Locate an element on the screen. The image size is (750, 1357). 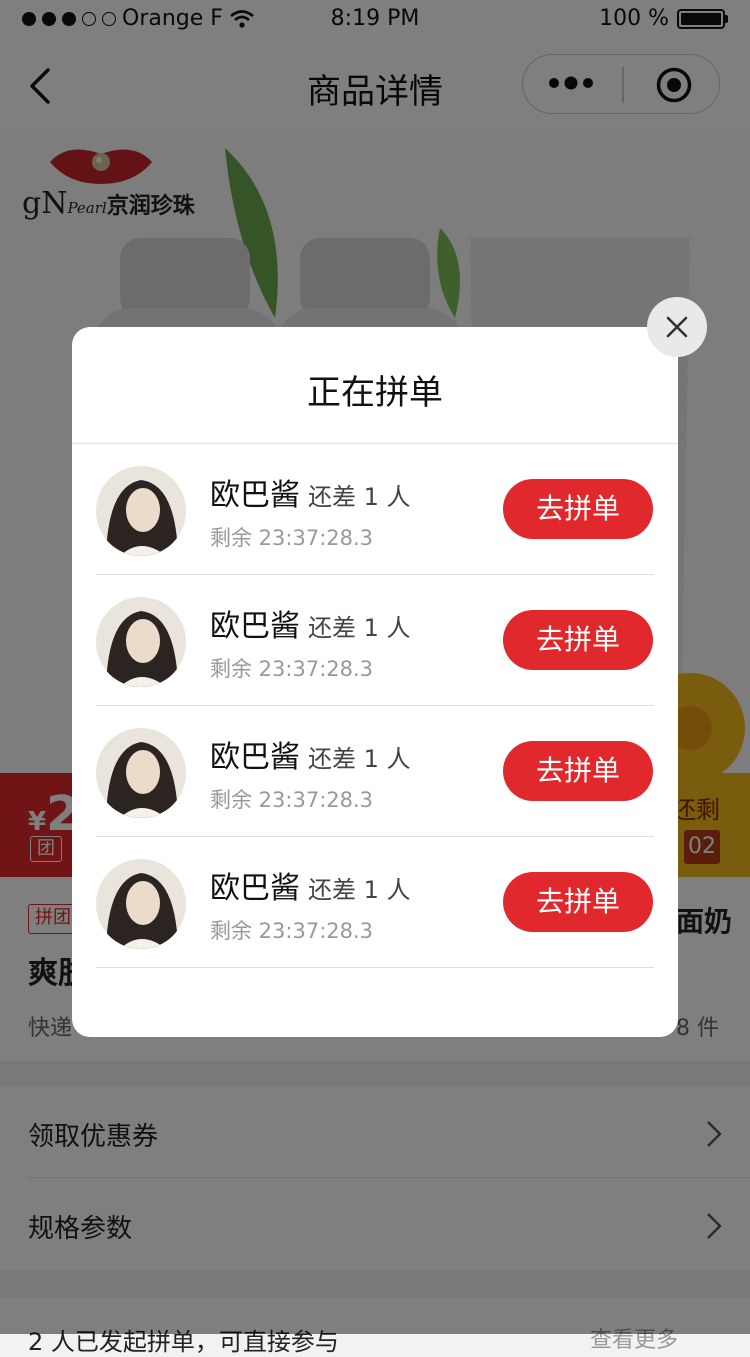
close-button is located at coordinates (677, 327).